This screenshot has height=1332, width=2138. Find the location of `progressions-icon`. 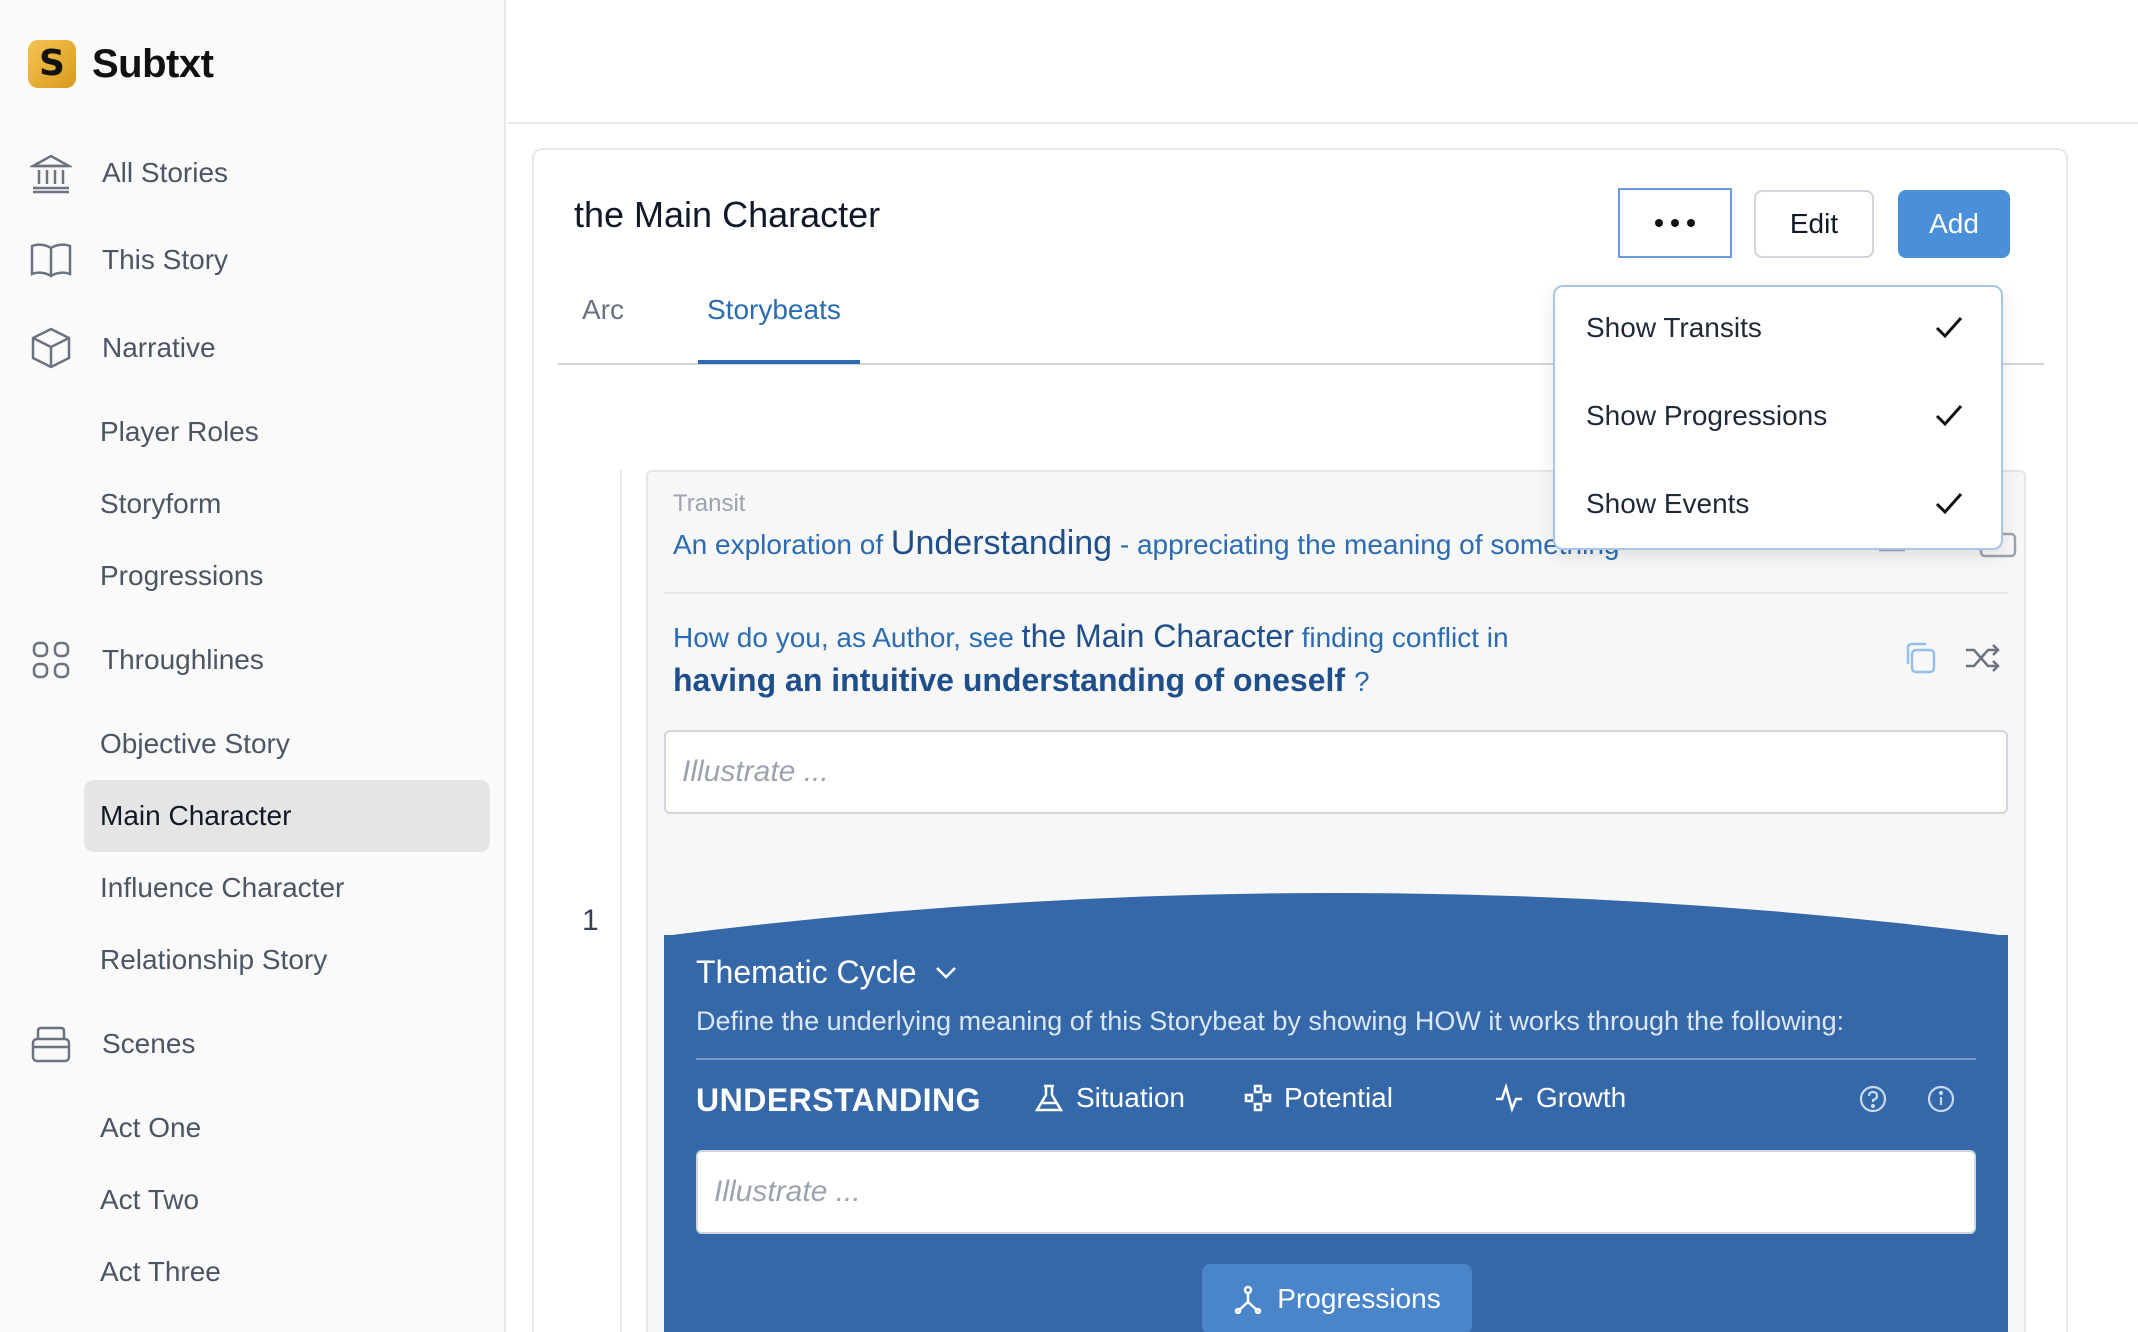

progressions-icon is located at coordinates (1248, 1299).